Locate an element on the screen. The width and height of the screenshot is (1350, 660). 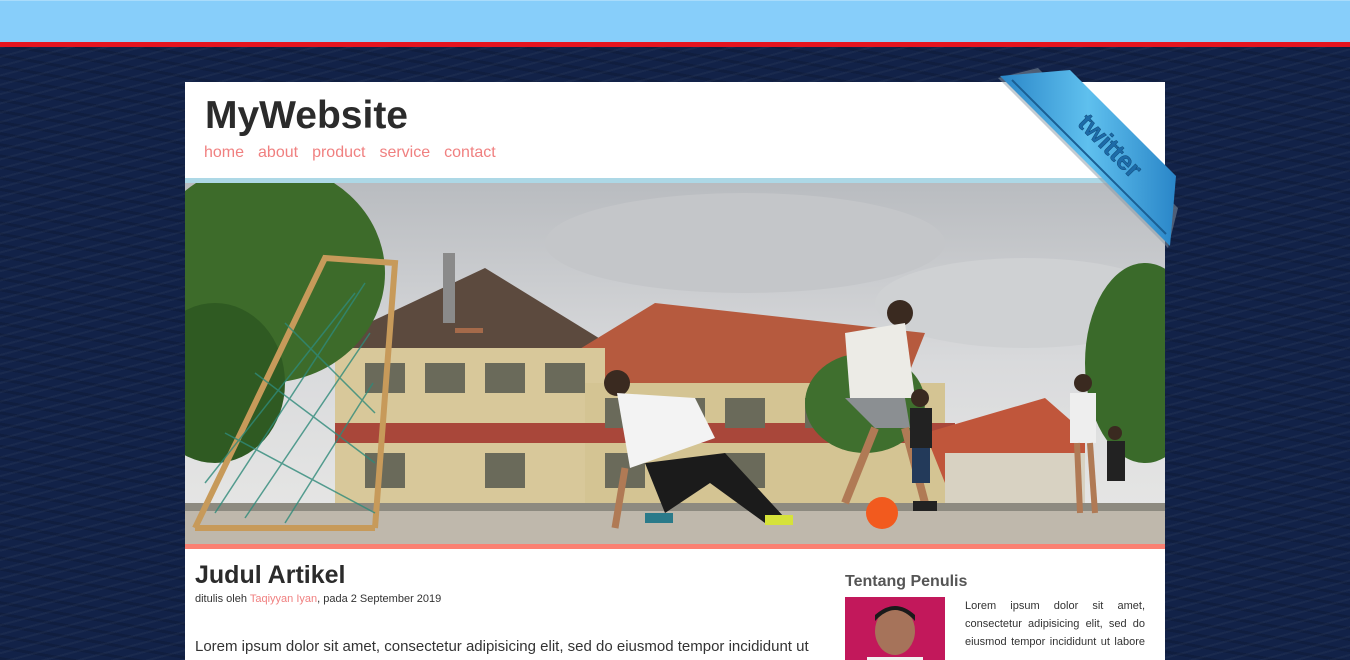
nav-service: service is located at coordinates (404, 153).